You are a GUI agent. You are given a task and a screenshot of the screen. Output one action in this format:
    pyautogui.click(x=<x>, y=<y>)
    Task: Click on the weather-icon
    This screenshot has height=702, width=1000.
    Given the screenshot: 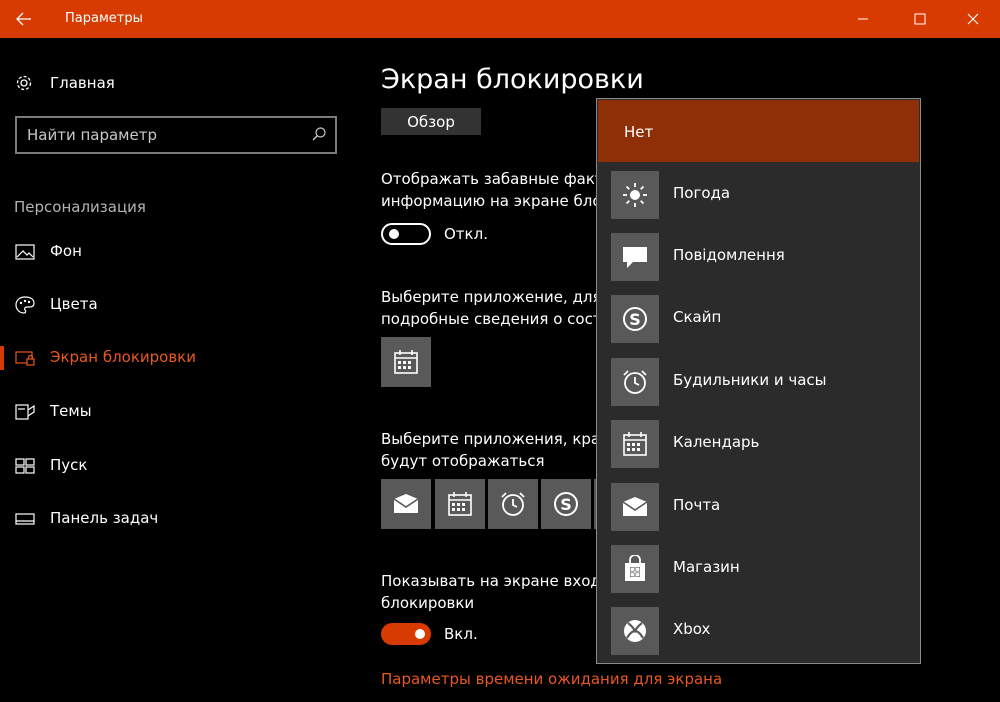 What is the action you would take?
    pyautogui.click(x=635, y=195)
    